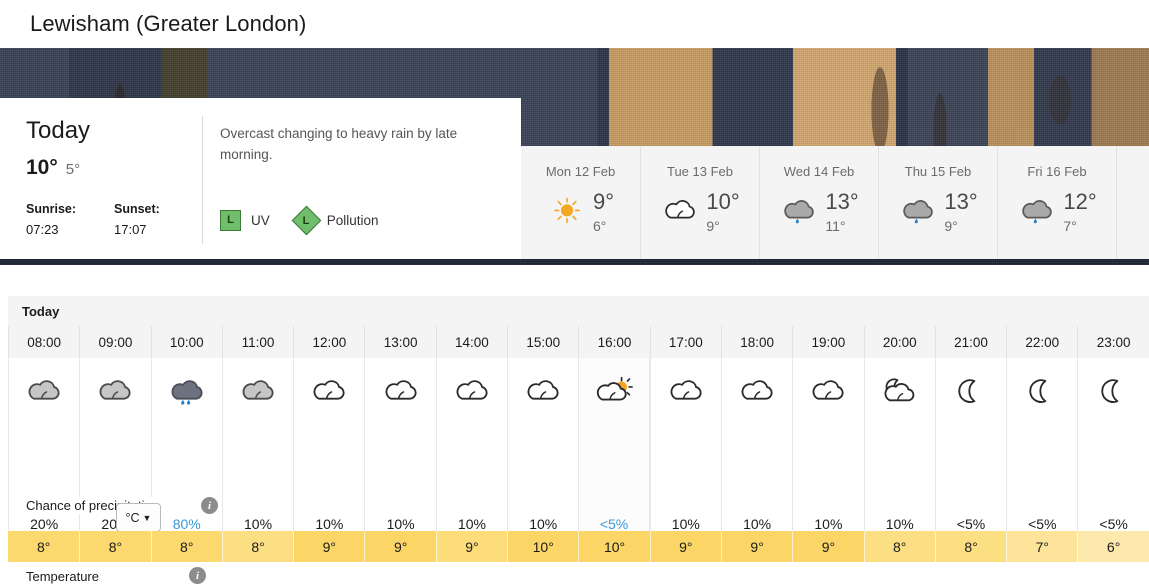 The width and height of the screenshot is (1149, 585). Describe the element at coordinates (613, 342) in the screenshot. I see `hour-header-cell: 16:00` at that location.